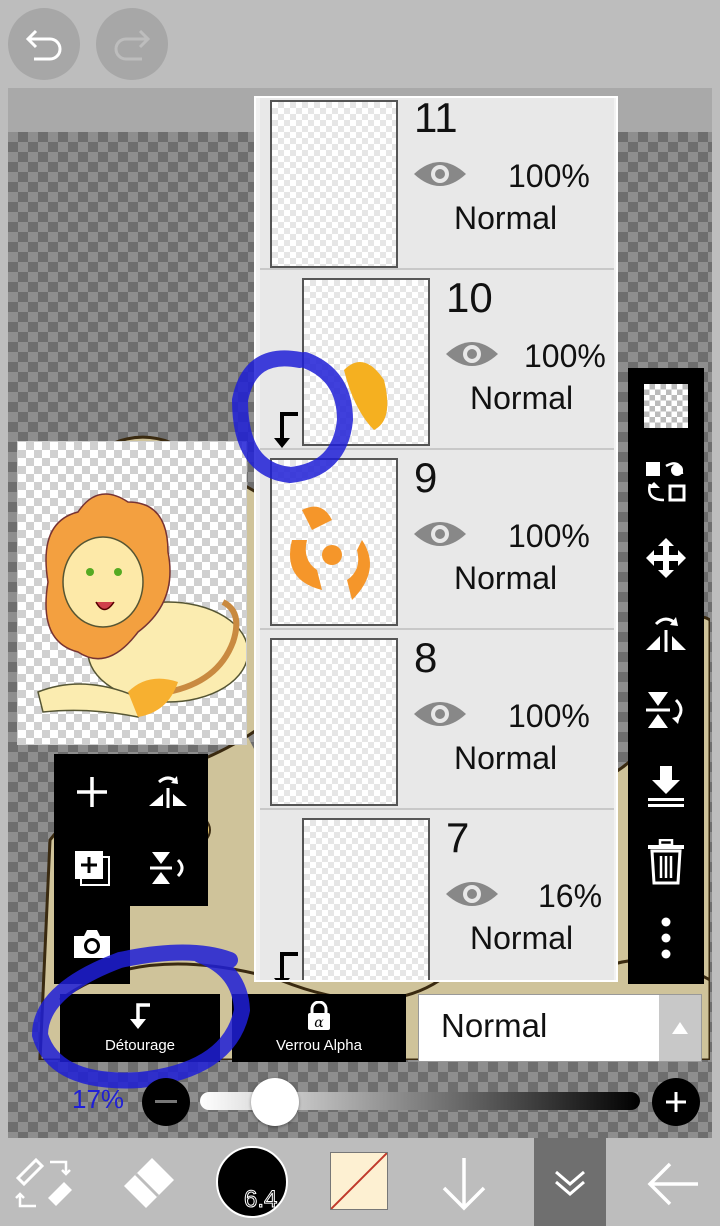  I want to click on minus-icon, so click(166, 1101).